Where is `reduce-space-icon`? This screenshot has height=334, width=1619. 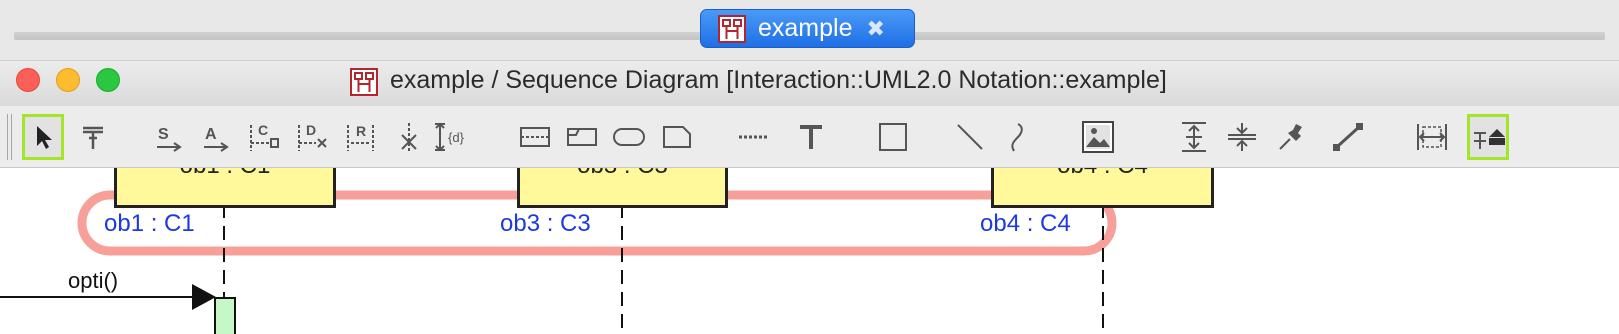
reduce-space-icon is located at coordinates (1242, 137).